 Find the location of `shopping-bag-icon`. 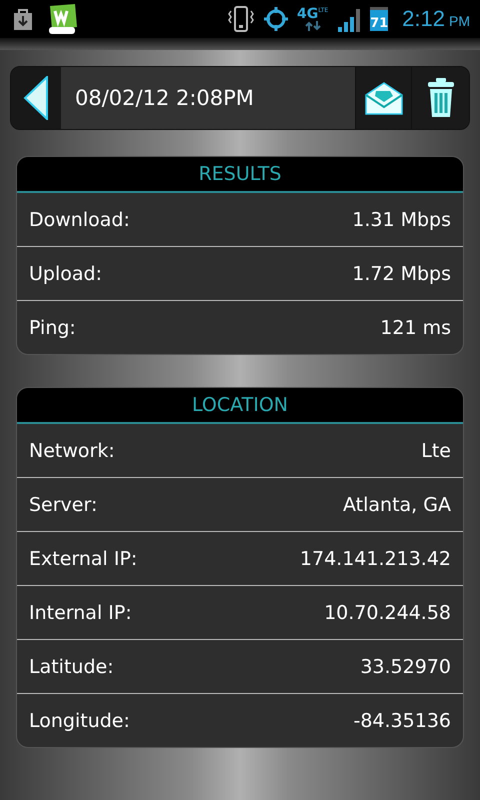

shopping-bag-icon is located at coordinates (23, 19).